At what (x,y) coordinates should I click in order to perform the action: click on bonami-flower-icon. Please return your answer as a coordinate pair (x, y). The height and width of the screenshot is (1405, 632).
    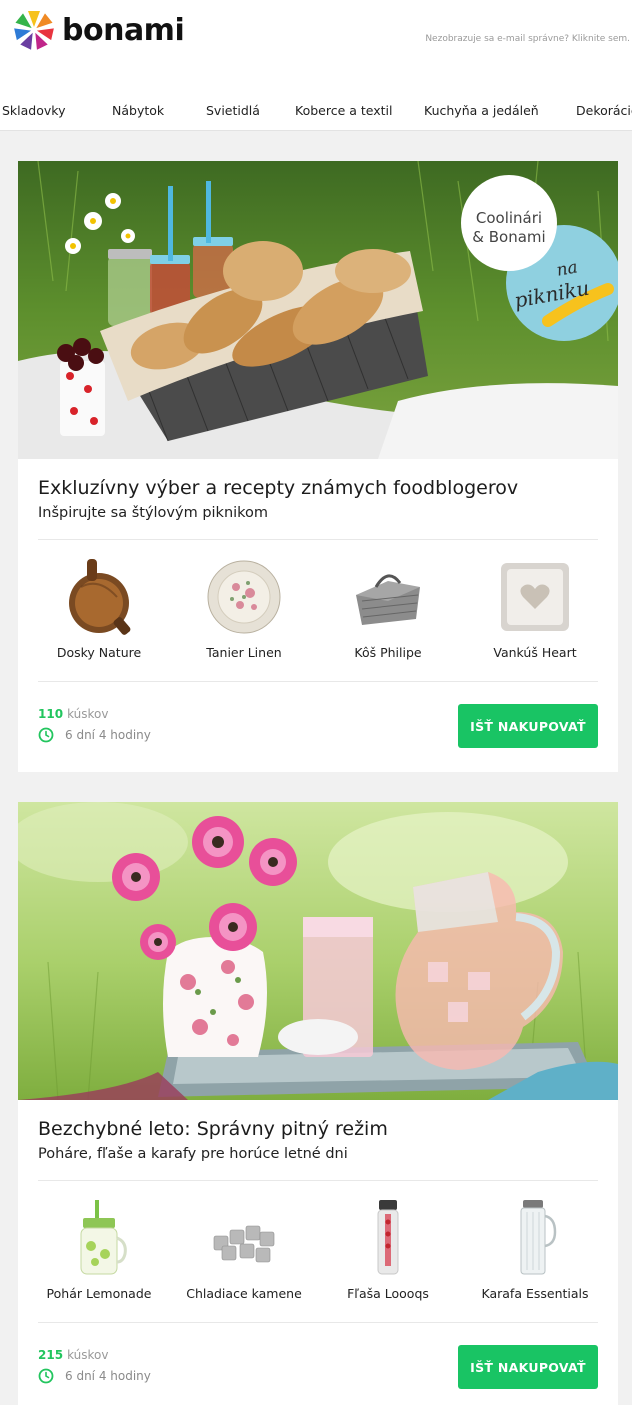
    Looking at the image, I should click on (34, 30).